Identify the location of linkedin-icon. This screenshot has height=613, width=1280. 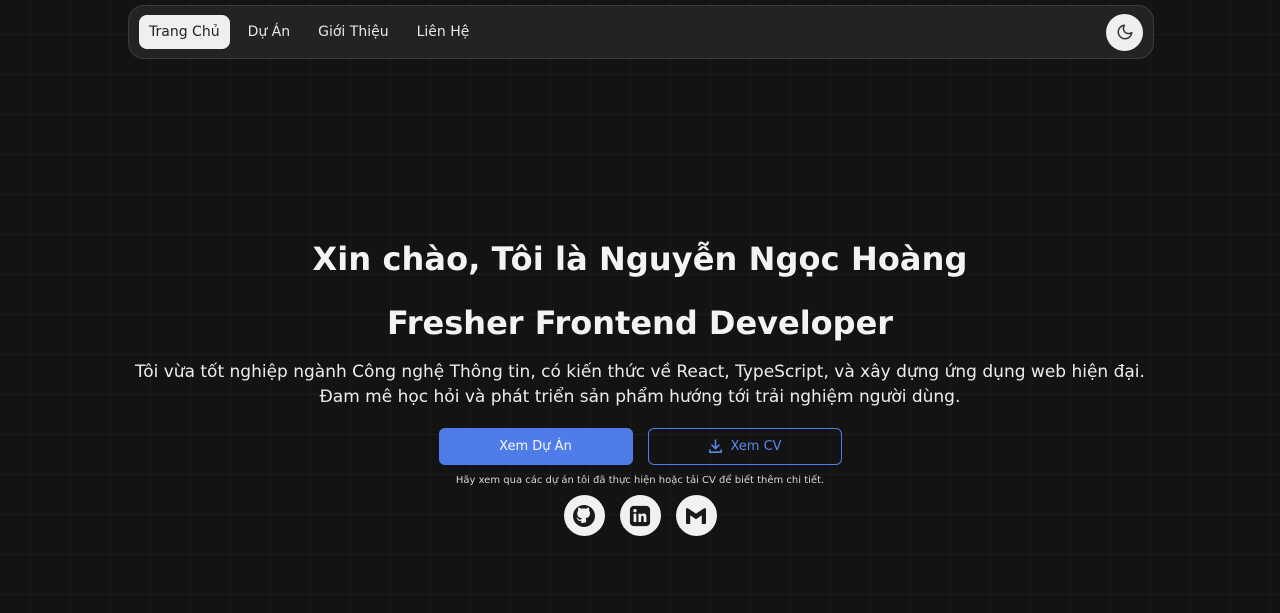
(640, 515).